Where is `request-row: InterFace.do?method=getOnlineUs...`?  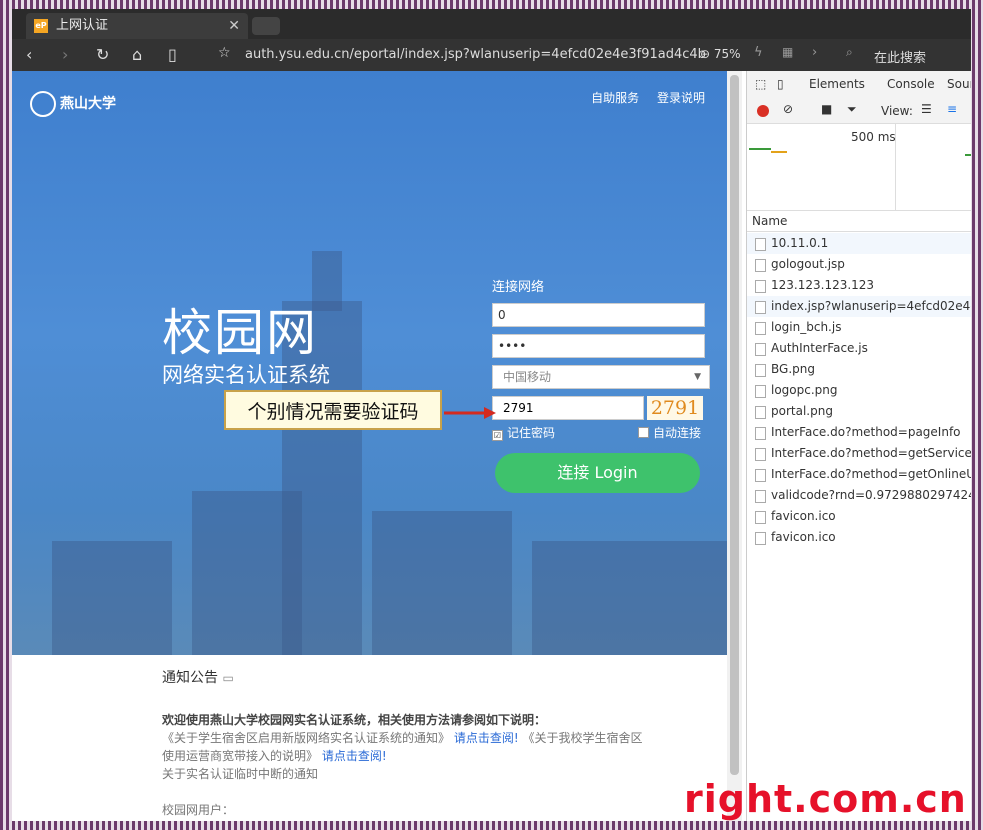
request-row: InterFace.do?method=getOnlineUs... is located at coordinates (859, 474).